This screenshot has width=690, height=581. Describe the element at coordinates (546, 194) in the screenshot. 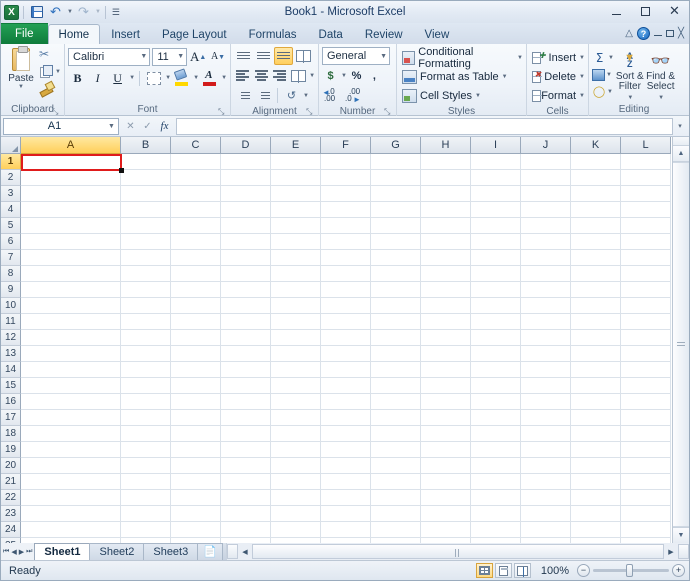

I see `cell-J3` at that location.